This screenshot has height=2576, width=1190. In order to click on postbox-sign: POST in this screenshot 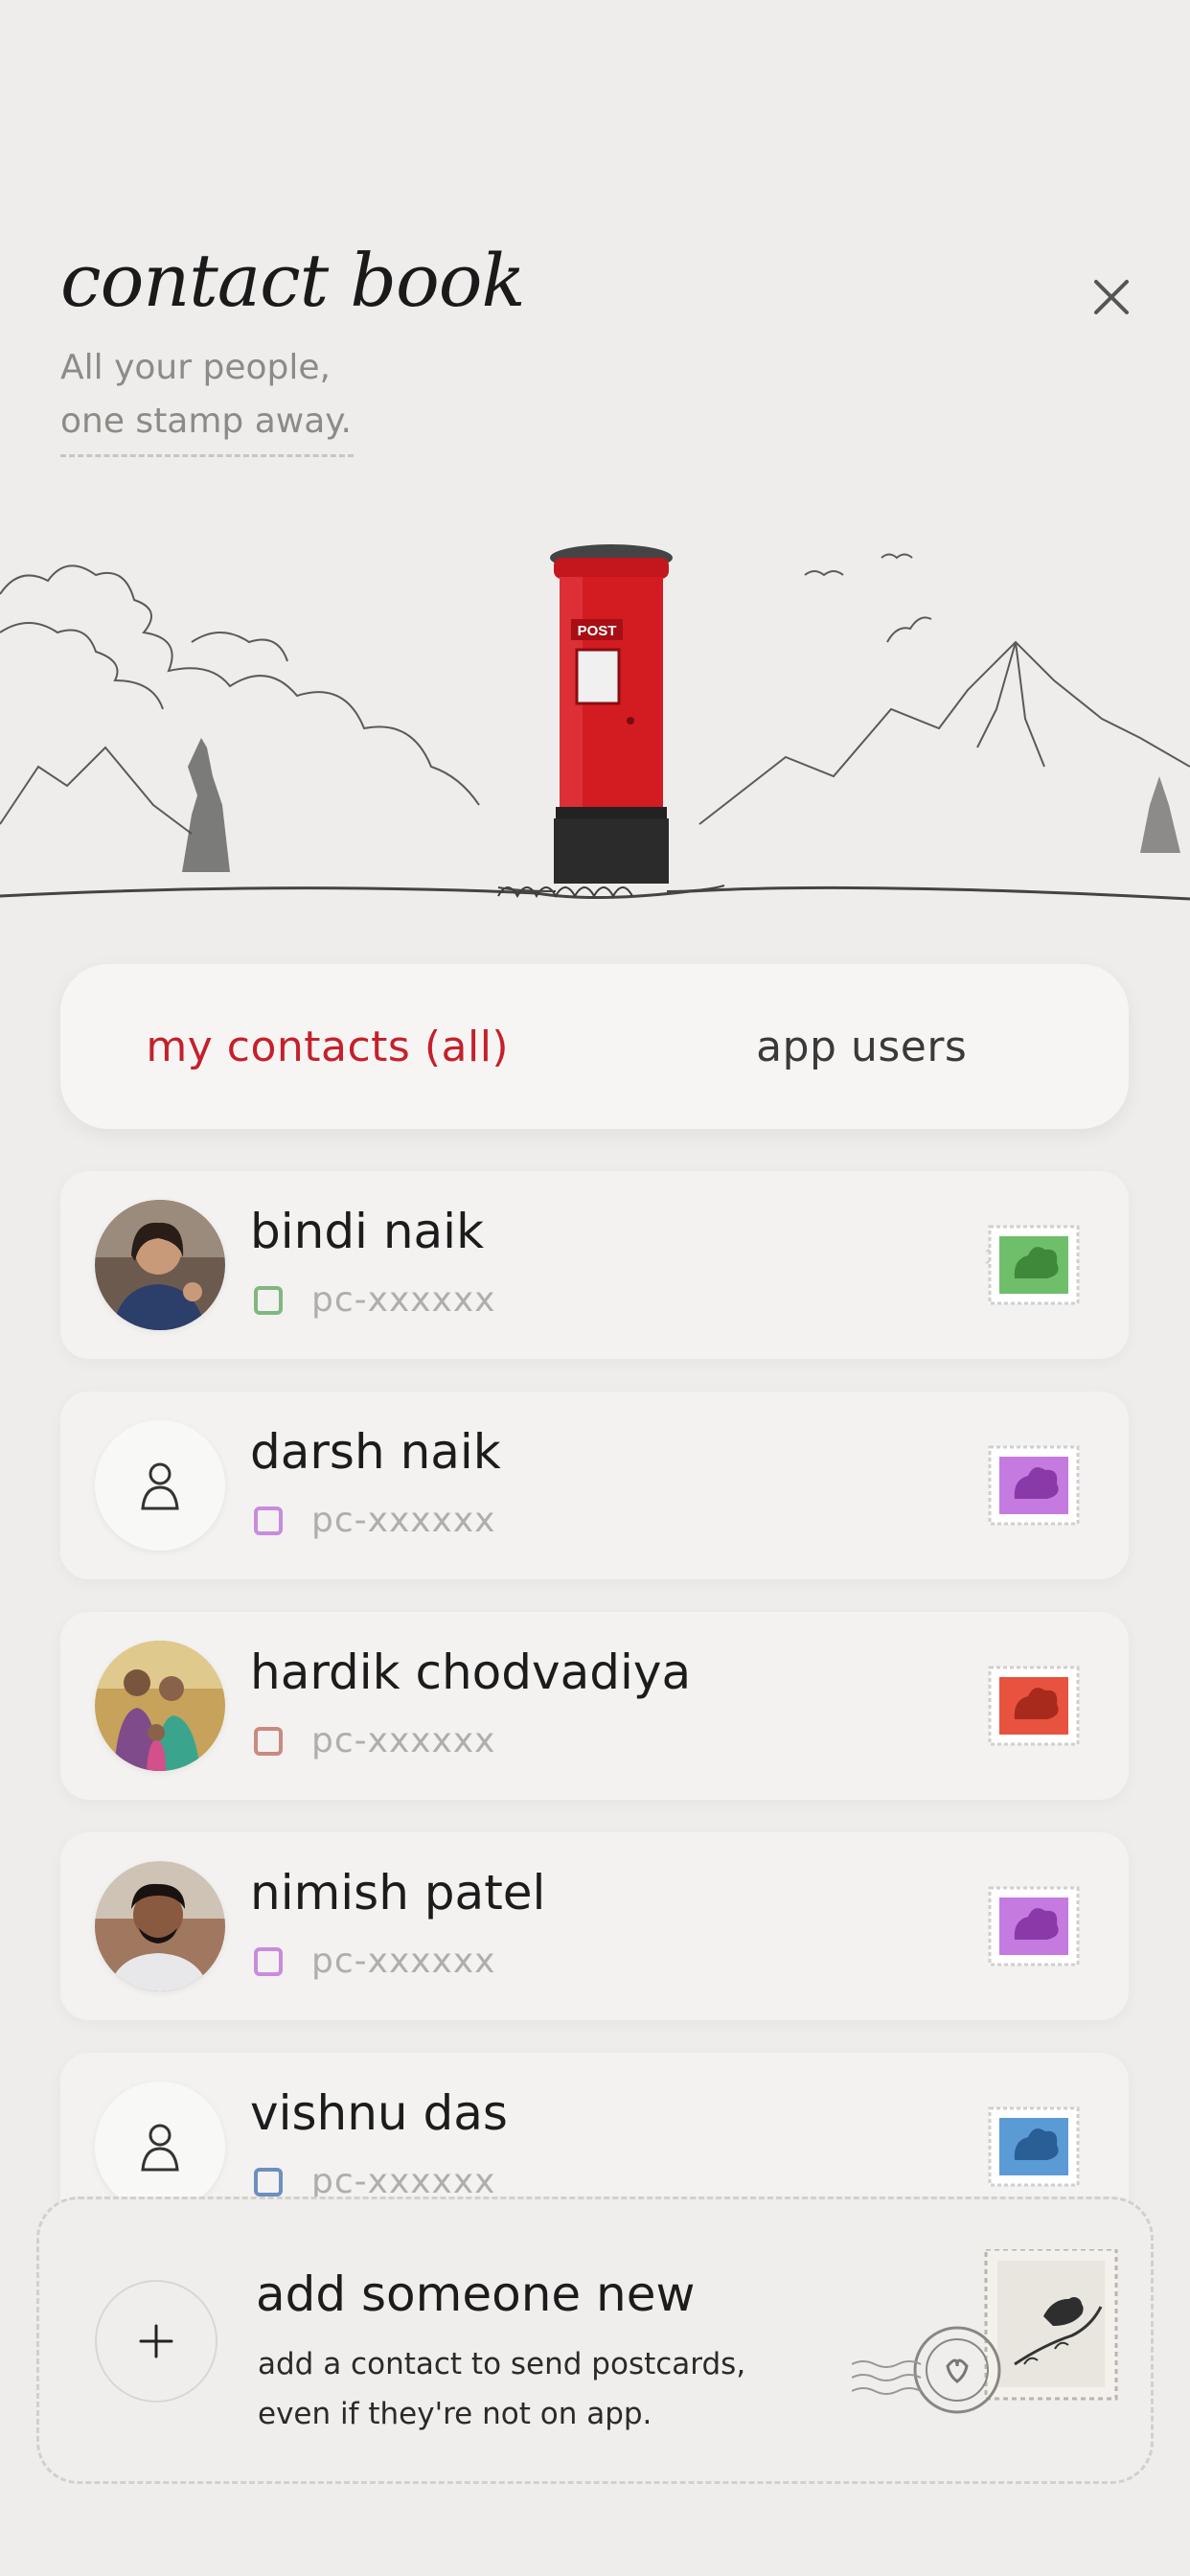, I will do `click(598, 631)`.